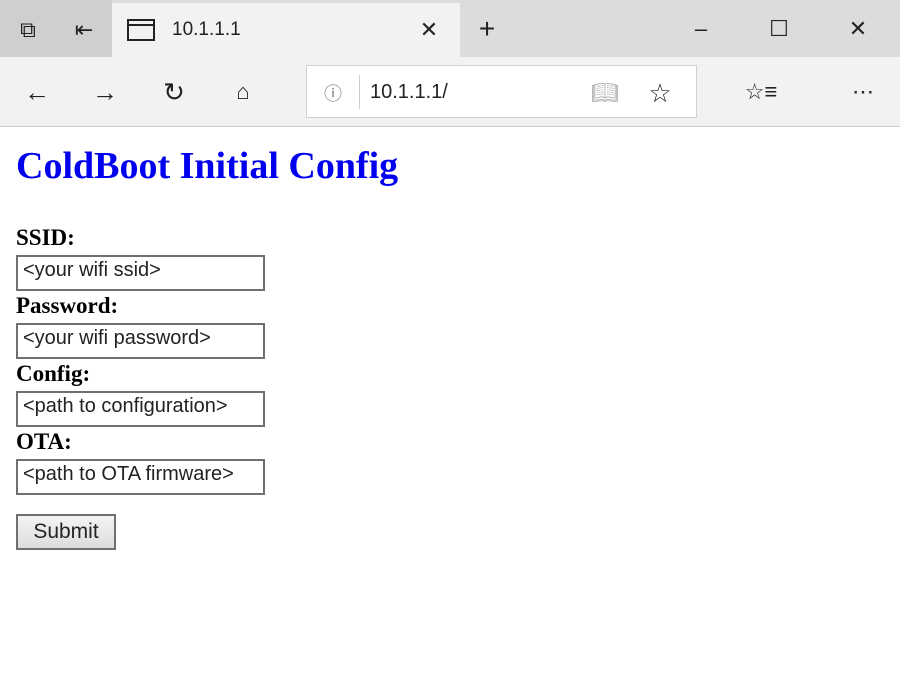  What do you see at coordinates (243, 92) in the screenshot?
I see `home-icon: ⌂` at bounding box center [243, 92].